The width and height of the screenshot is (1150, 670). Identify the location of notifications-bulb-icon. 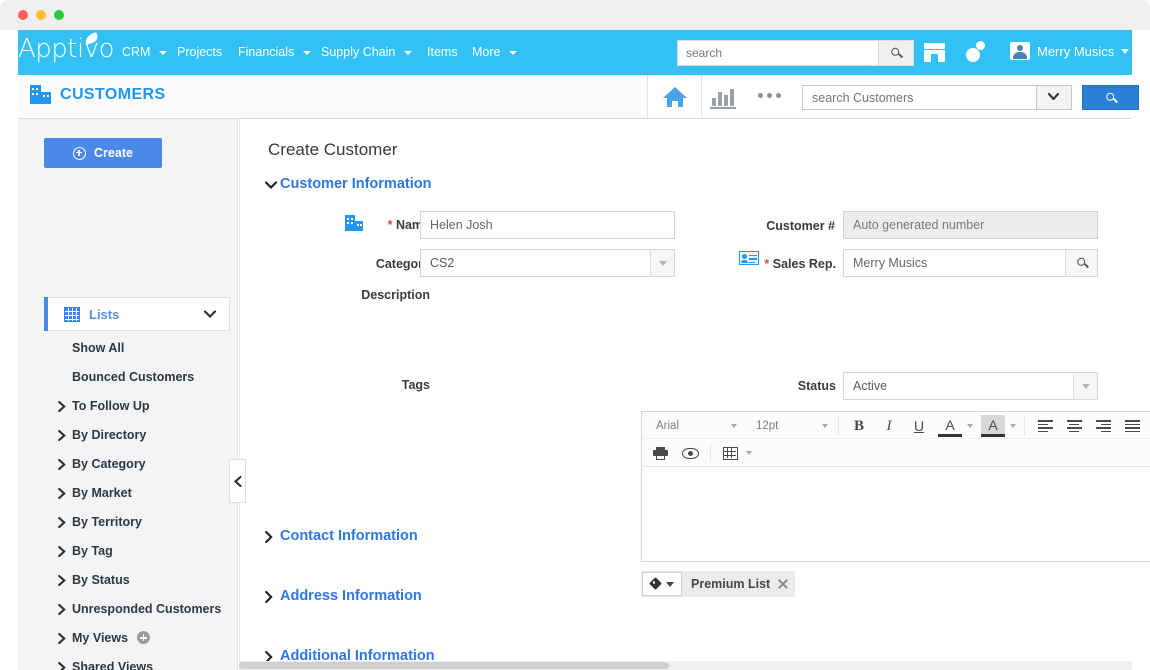
(975, 52).